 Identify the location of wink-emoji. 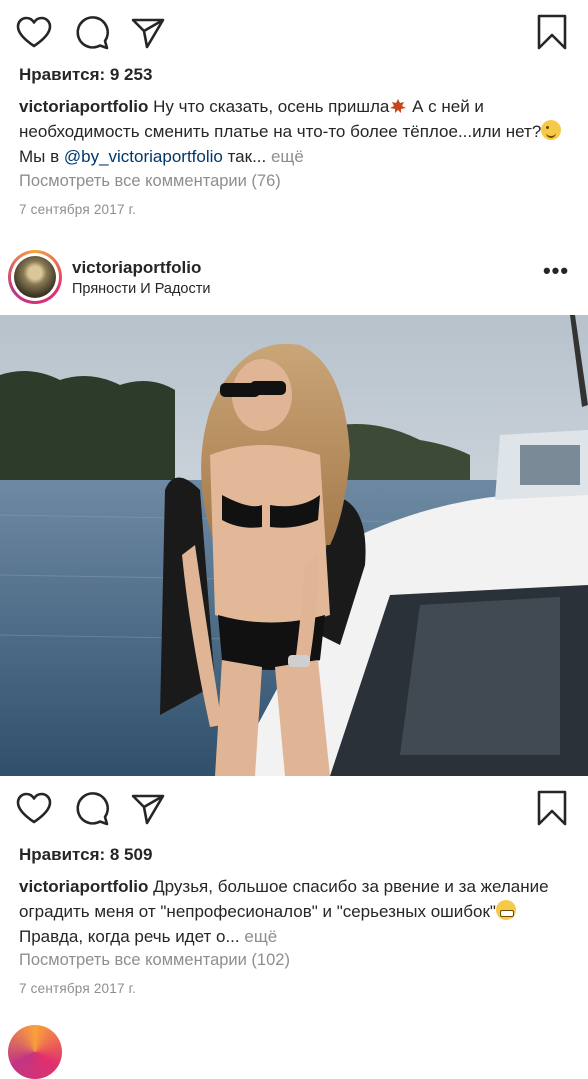
(551, 130).